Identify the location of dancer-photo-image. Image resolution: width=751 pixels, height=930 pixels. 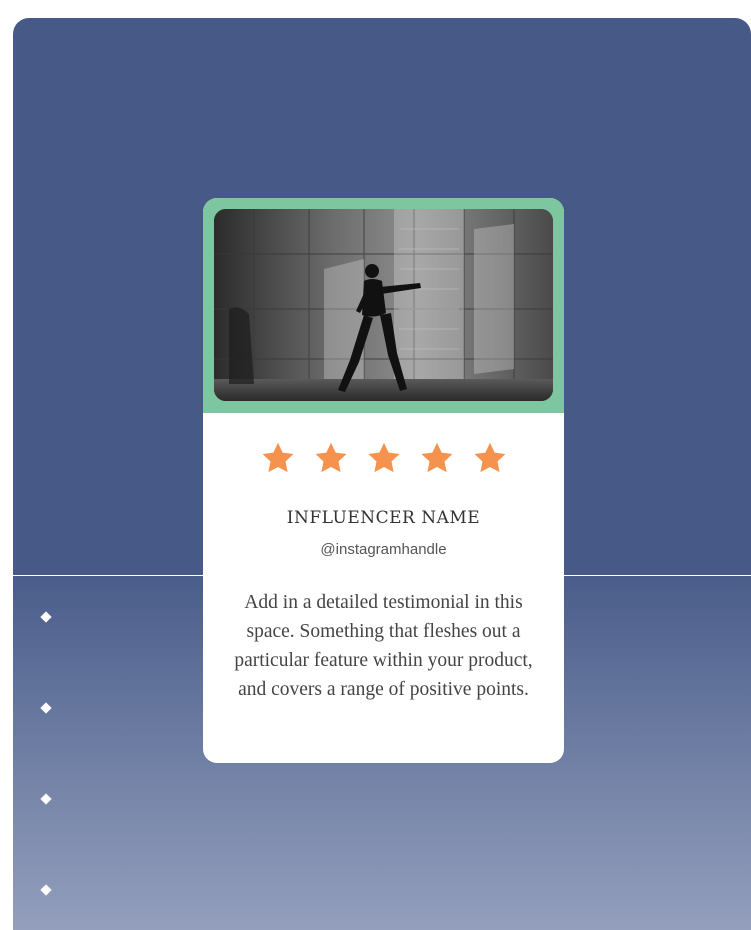
(383, 305).